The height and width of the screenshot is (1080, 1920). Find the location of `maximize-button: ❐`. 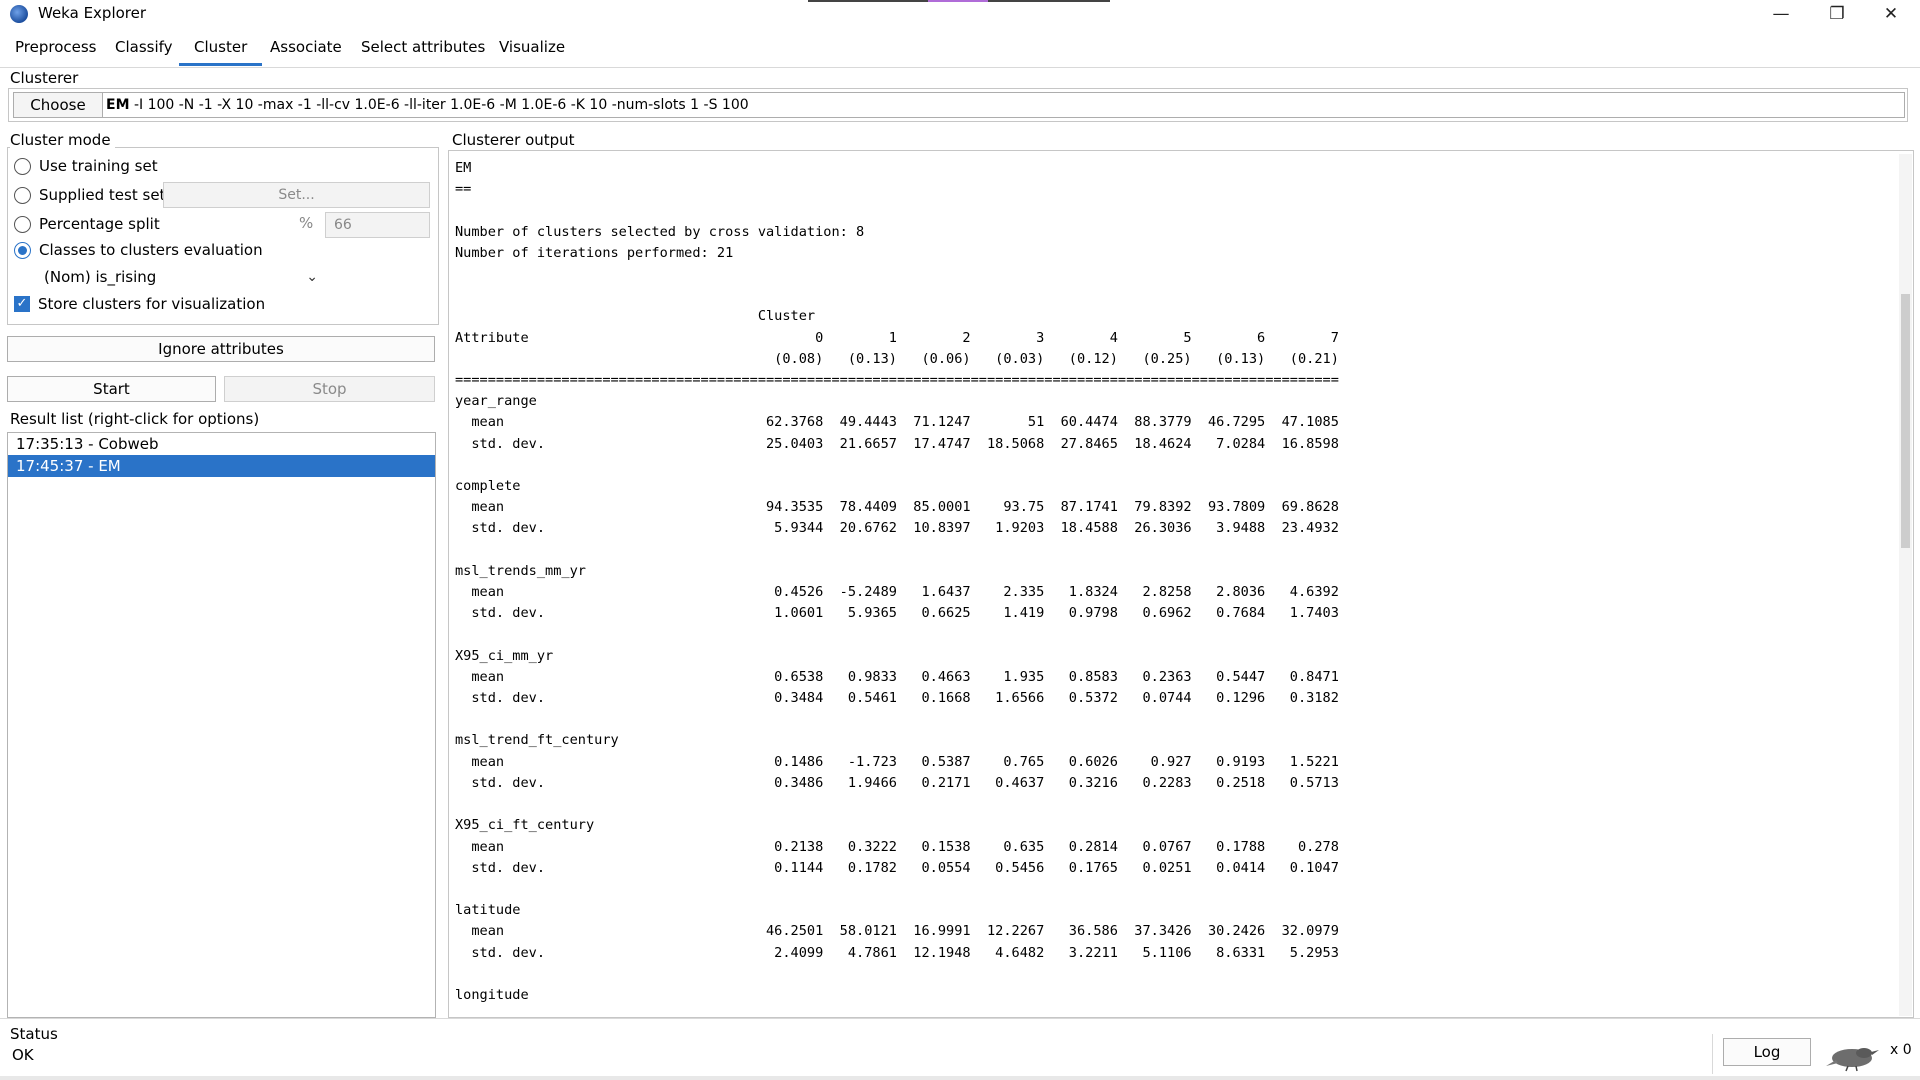

maximize-button: ❐ is located at coordinates (1837, 14).